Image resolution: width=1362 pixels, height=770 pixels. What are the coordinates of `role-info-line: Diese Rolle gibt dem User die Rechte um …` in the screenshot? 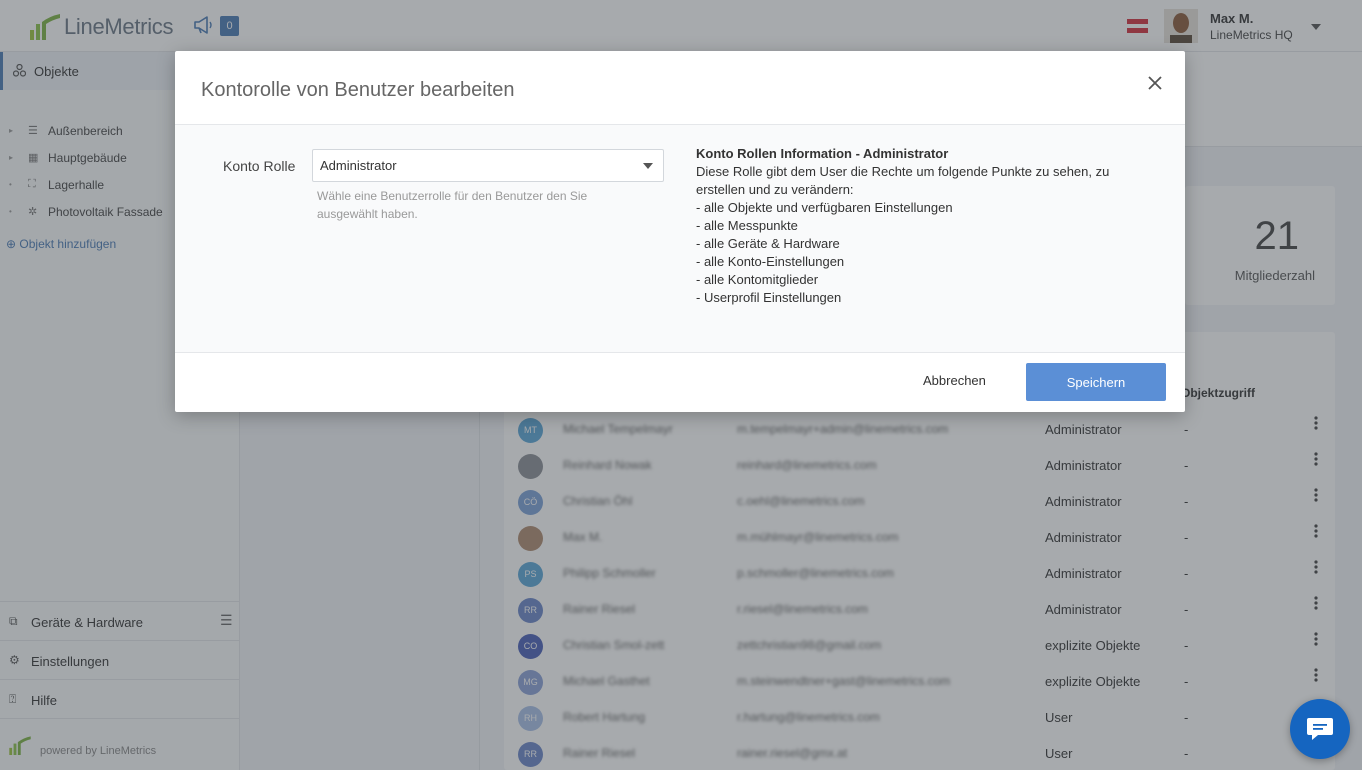 It's located at (903, 180).